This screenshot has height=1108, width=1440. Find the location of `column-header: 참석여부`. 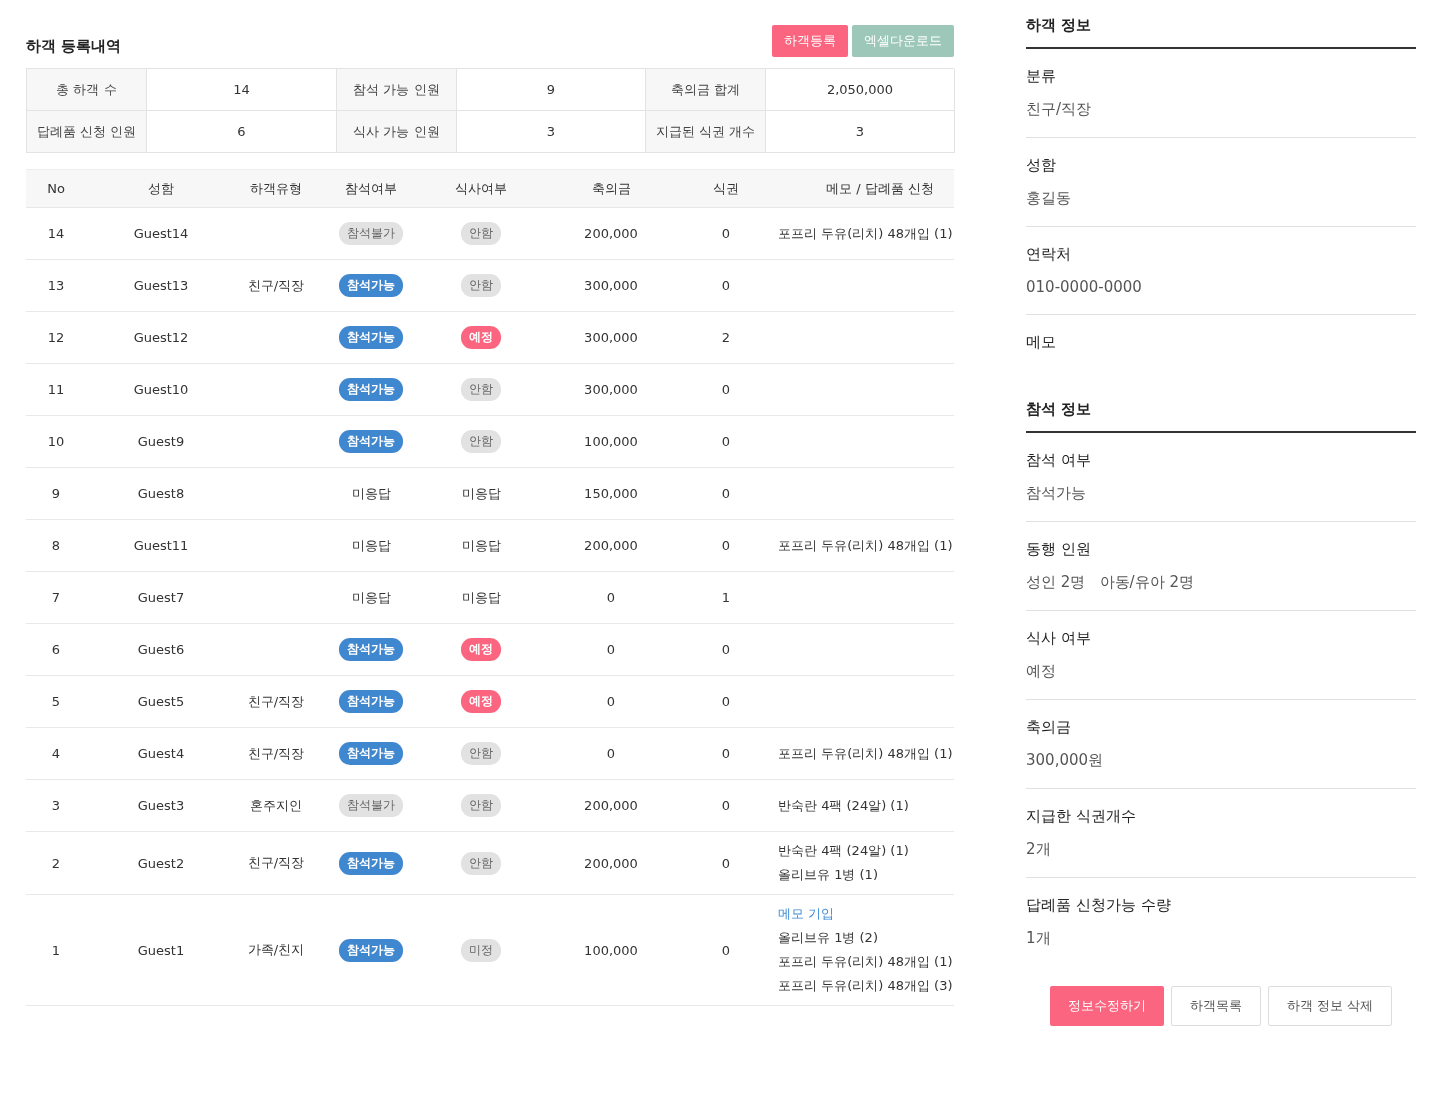

column-header: 참석여부 is located at coordinates (371, 188).